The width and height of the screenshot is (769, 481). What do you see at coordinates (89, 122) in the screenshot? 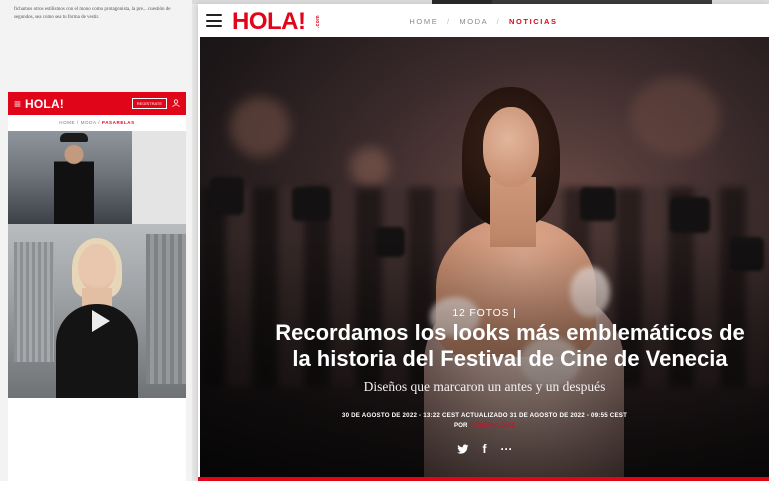
I see `mini-breadcrumb-section: MODA` at bounding box center [89, 122].